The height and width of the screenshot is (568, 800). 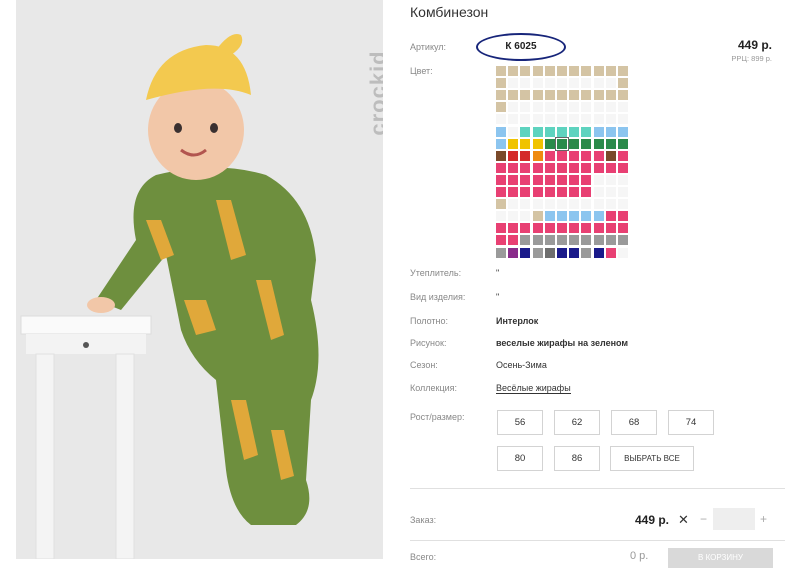 I want to click on clear-order-icon: ✕, so click(x=683, y=520).